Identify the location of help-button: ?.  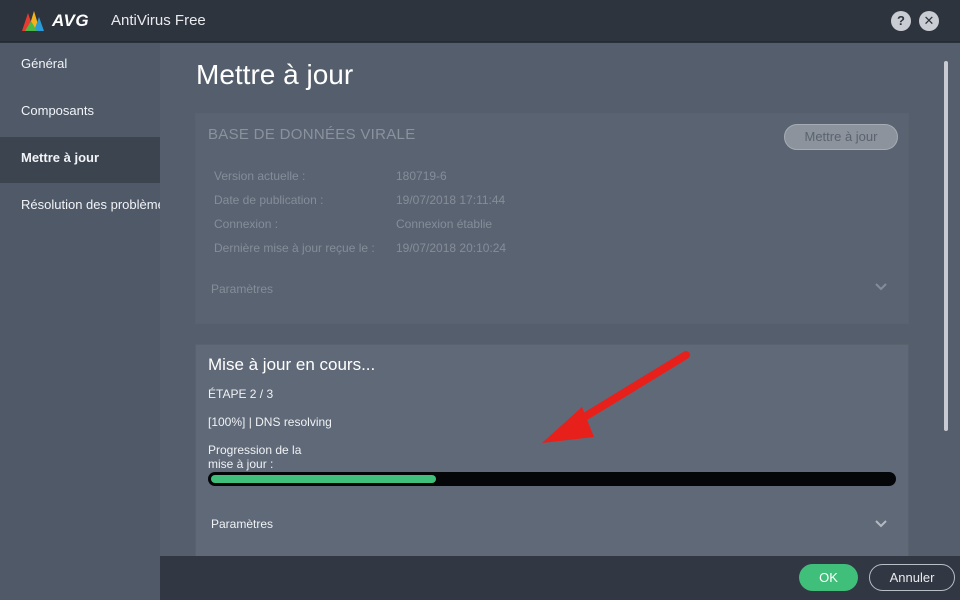
(901, 21).